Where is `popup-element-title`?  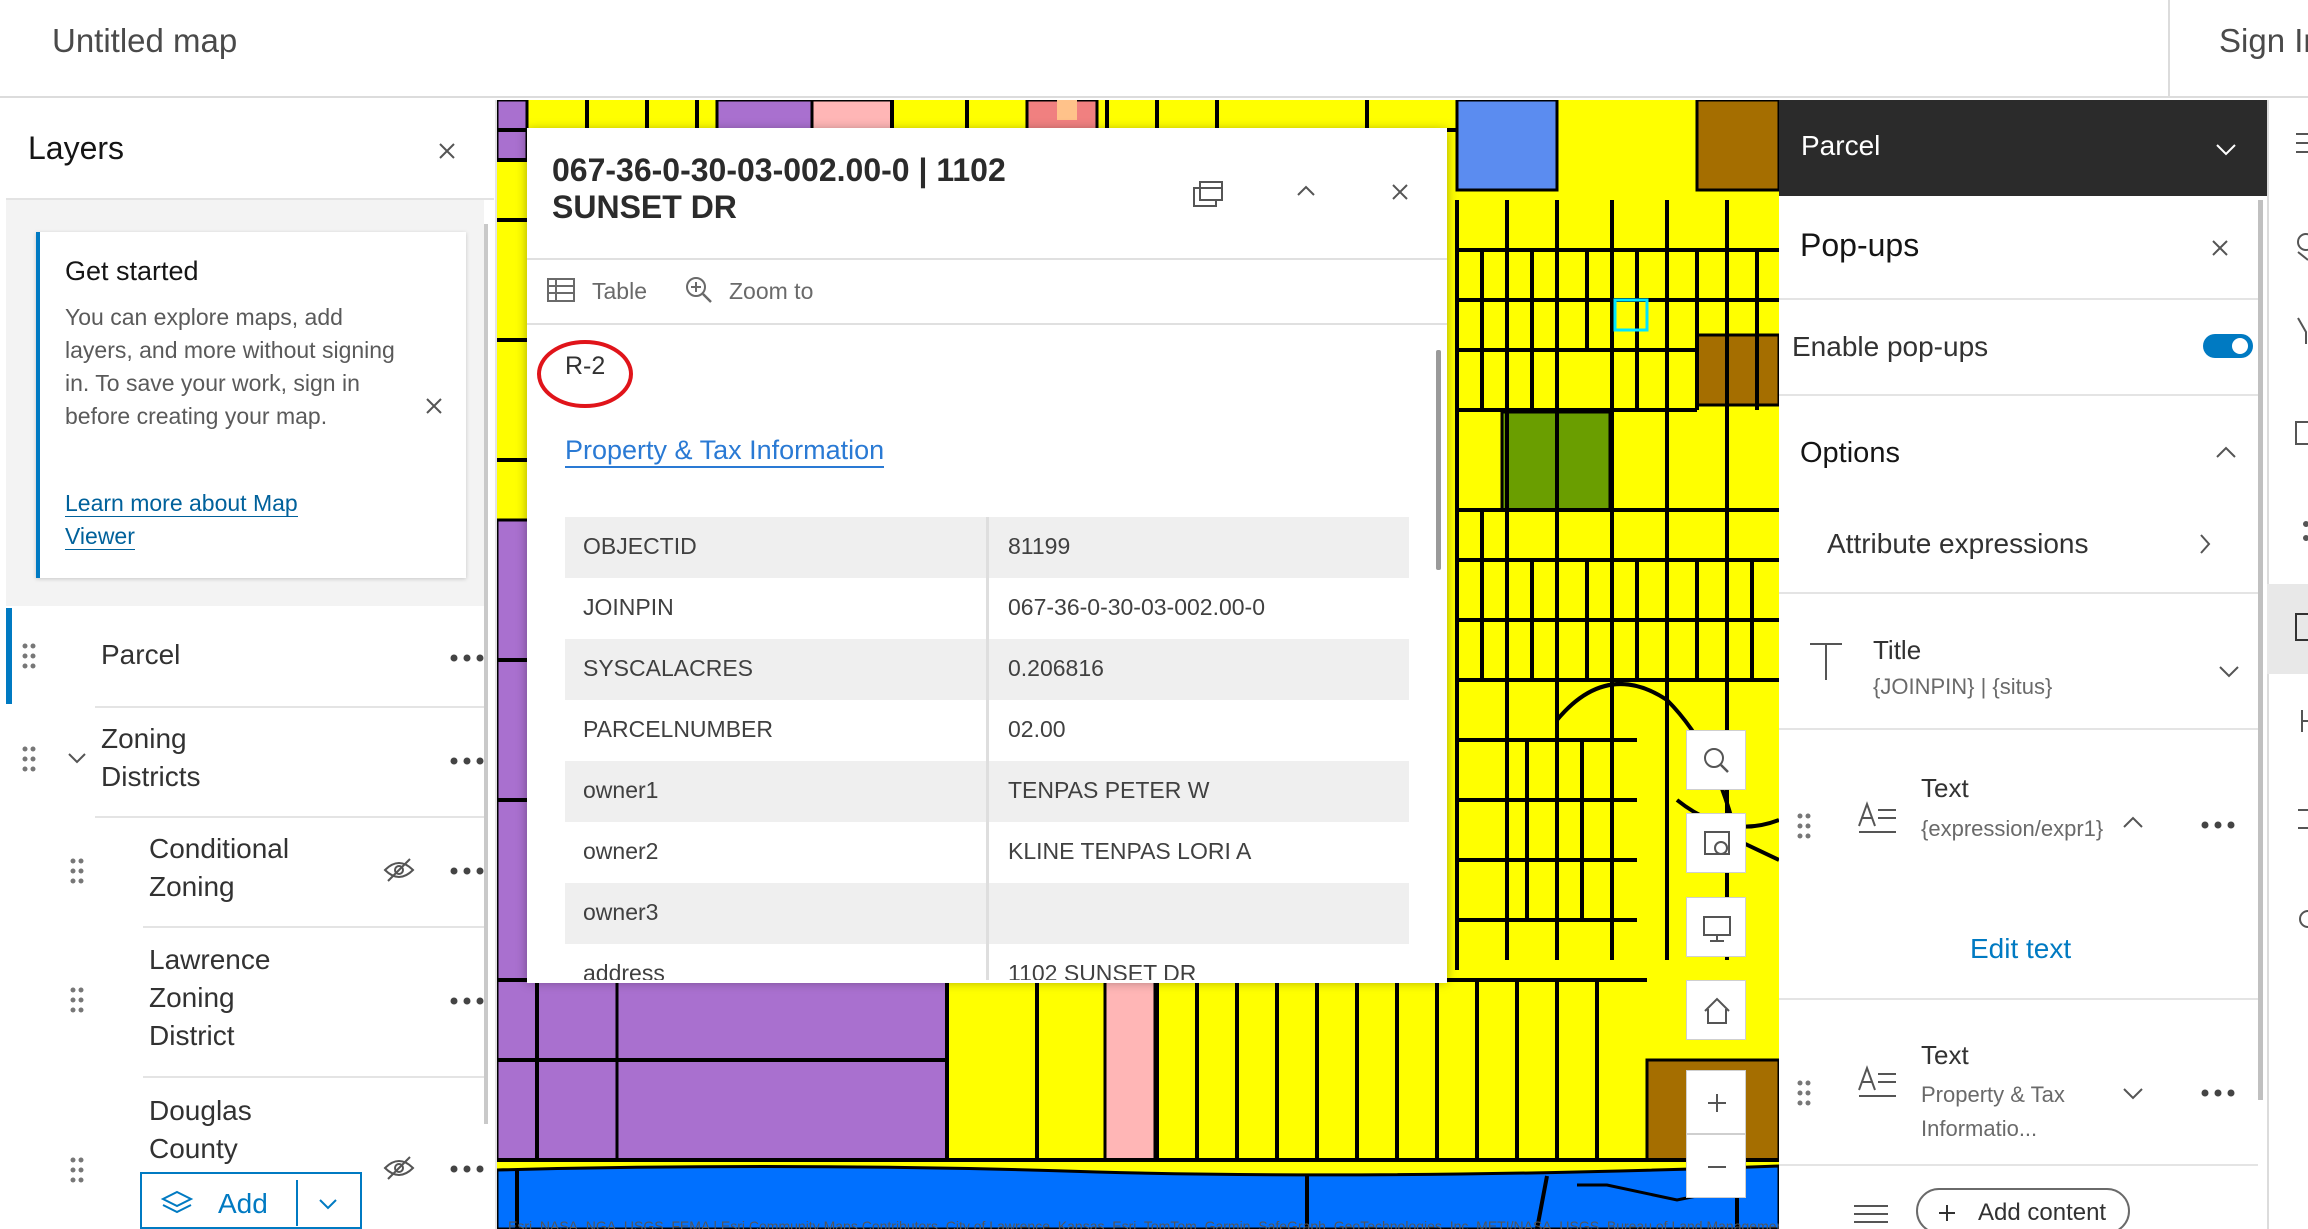
popup-element-title is located at coordinates (2018, 660).